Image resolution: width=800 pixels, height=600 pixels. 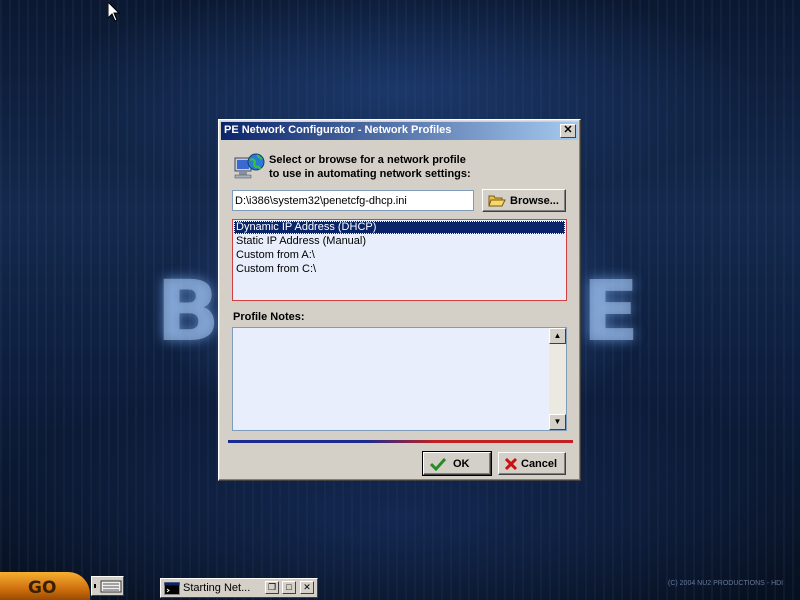 I want to click on wallpaper-letter-decoration: E, so click(x=611, y=311).